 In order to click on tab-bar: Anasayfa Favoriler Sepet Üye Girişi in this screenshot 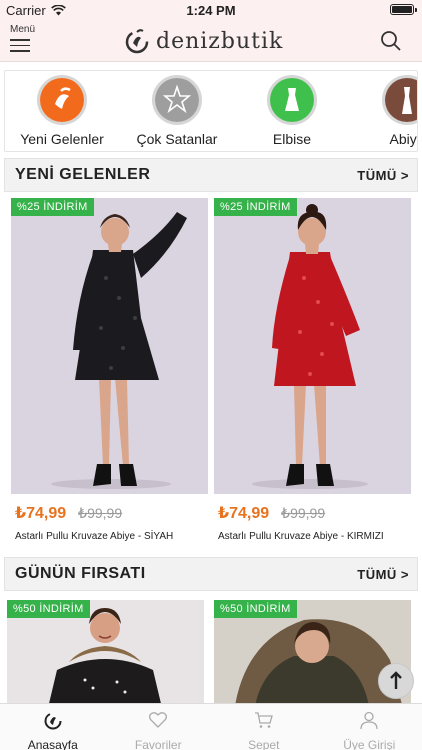, I will do `click(211, 726)`.